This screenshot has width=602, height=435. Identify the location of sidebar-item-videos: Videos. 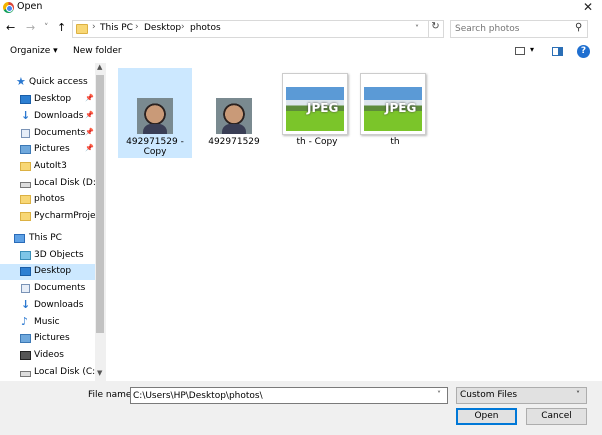
(47, 356).